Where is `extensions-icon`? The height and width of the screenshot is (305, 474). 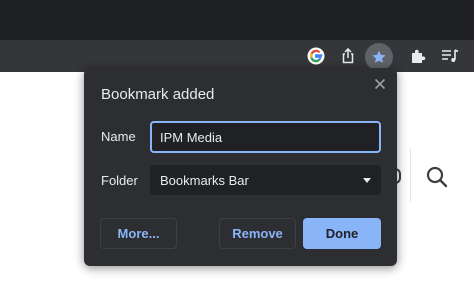 extensions-icon is located at coordinates (418, 56).